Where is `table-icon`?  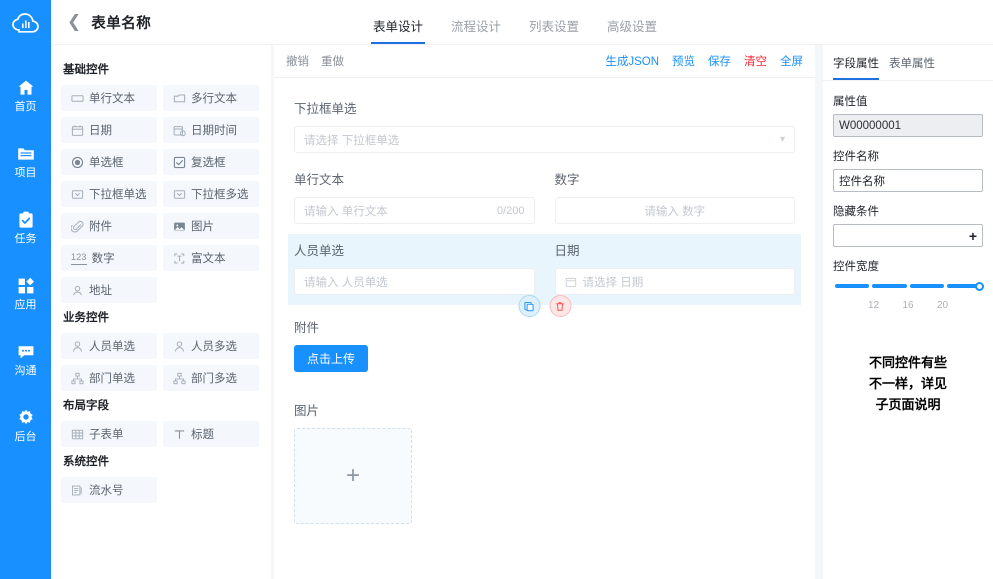 table-icon is located at coordinates (77, 434).